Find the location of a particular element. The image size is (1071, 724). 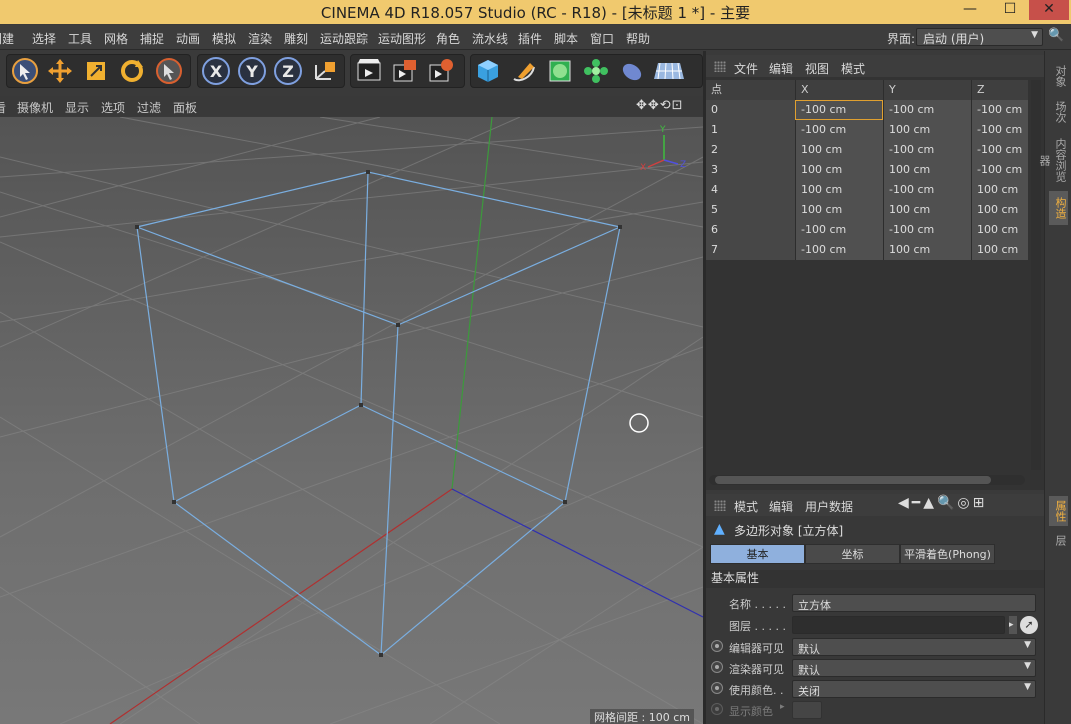

table-row: 2 100 cm -100 cm -100 cm is located at coordinates (867, 150).